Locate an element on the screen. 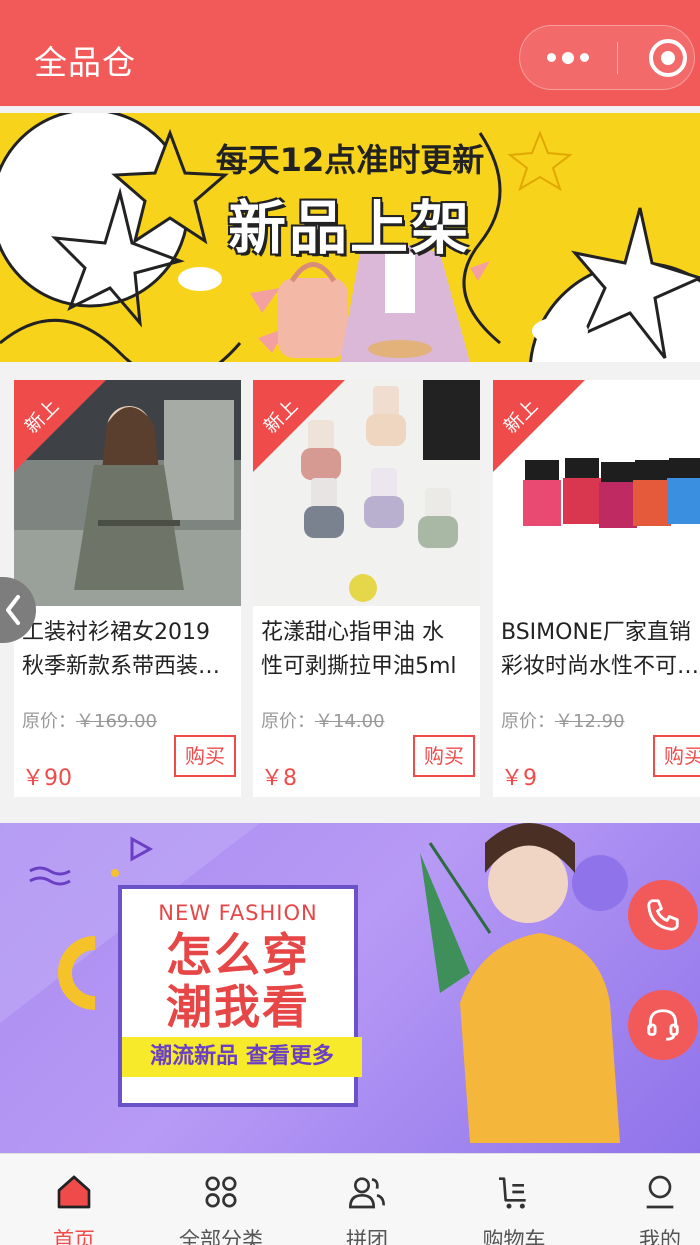  target-icon is located at coordinates (668, 58).